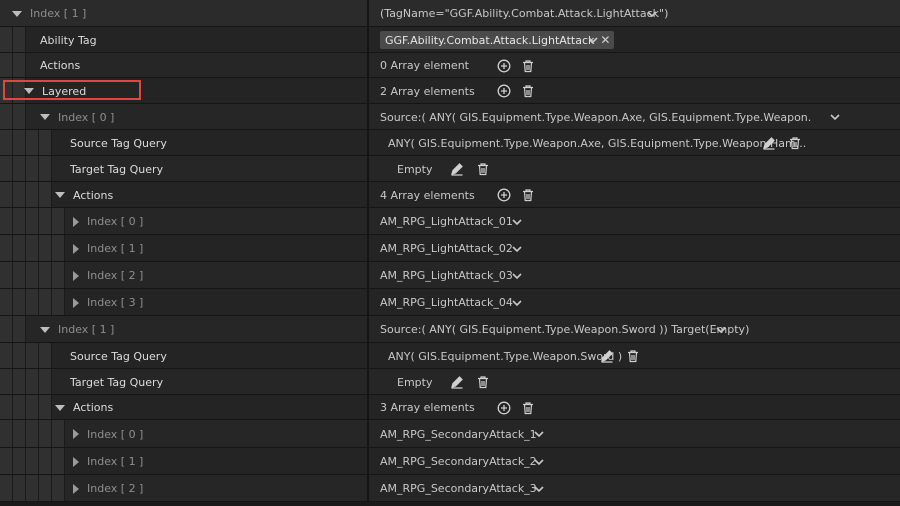 The image size is (900, 506). I want to click on gameplay-tag-chip: GGF.Ability.Combat.Attack.LightAttack ✕, so click(497, 40).